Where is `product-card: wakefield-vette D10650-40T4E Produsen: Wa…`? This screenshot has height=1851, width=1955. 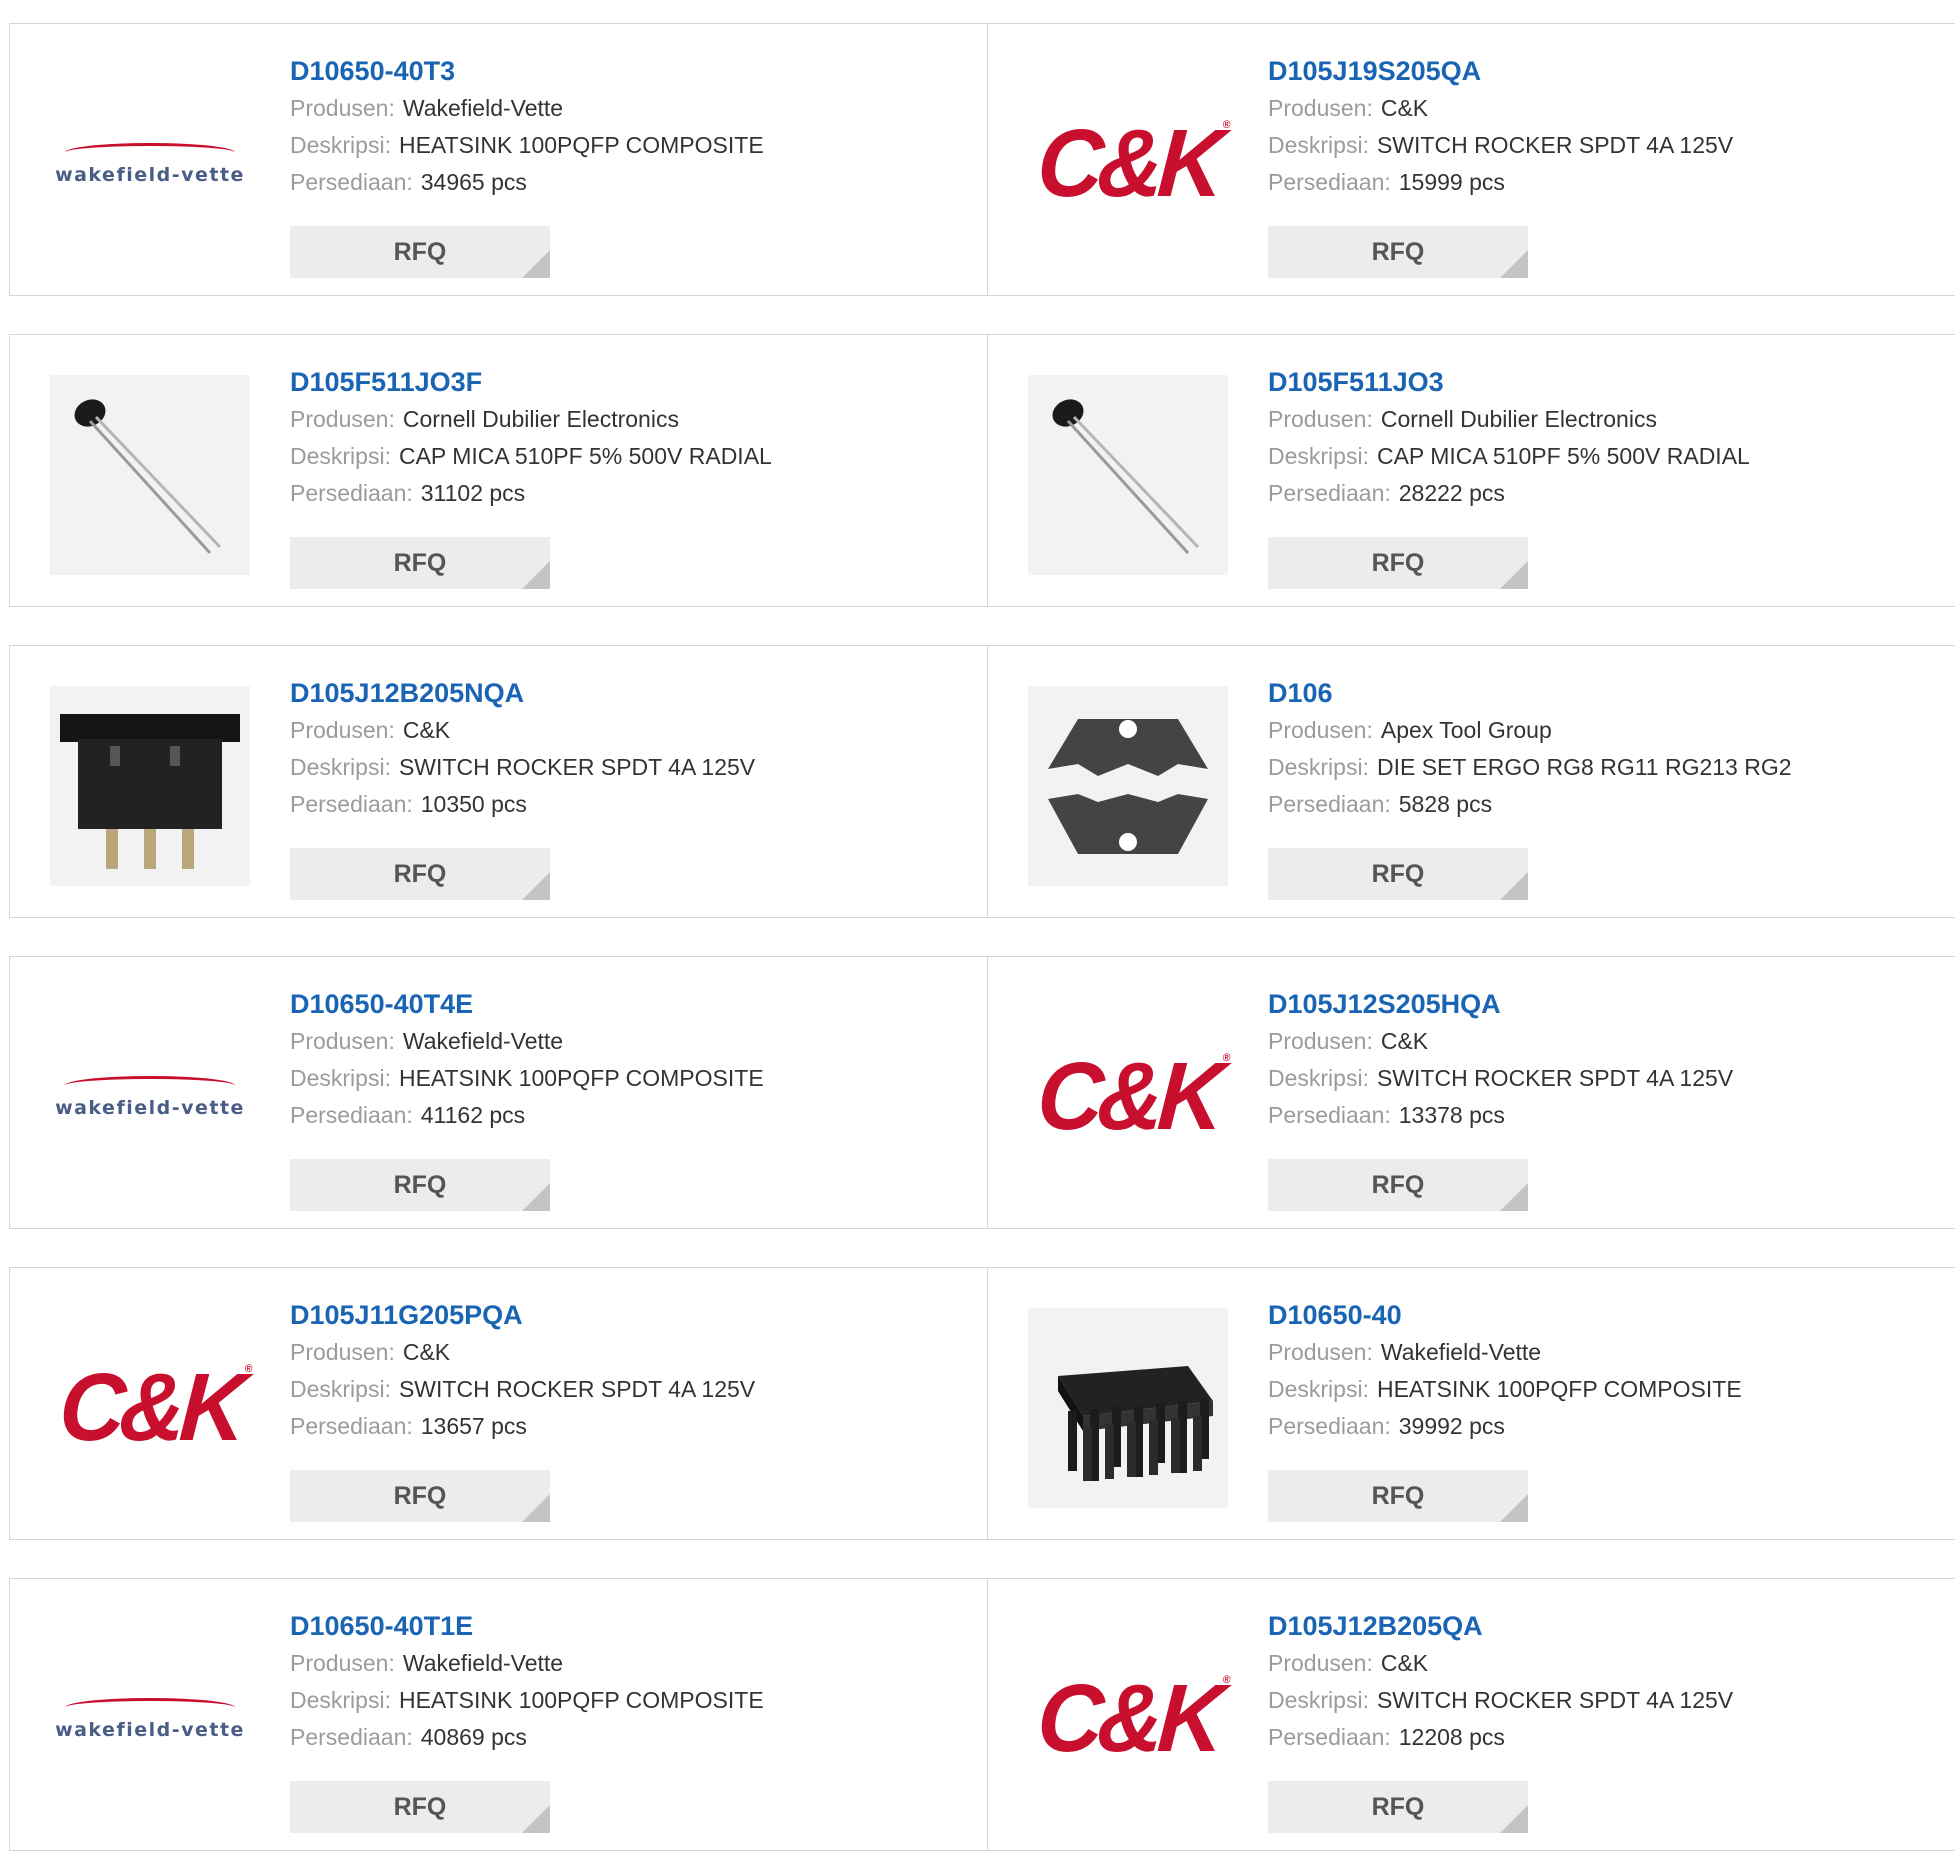
product-card: wakefield-vette D10650-40T4E Produsen: Wa… is located at coordinates (499, 1092).